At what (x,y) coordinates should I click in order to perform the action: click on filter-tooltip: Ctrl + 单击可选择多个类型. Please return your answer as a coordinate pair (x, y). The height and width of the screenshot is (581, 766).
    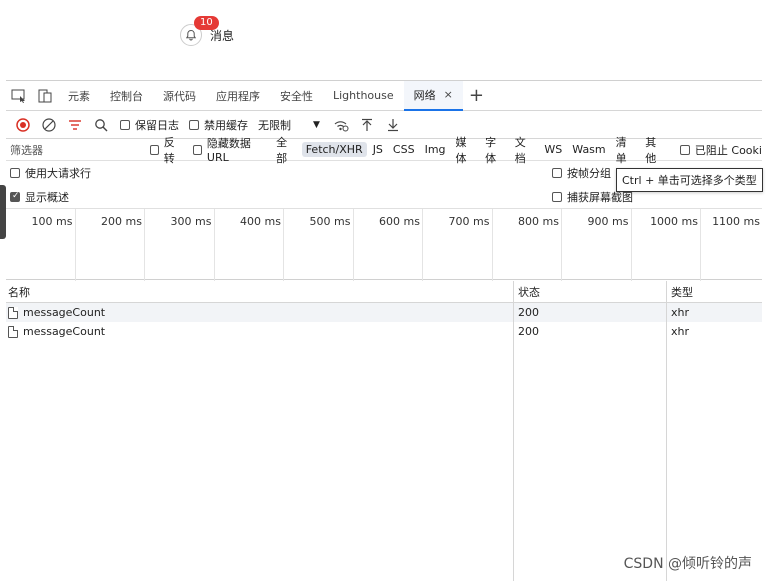
    Looking at the image, I should click on (689, 180).